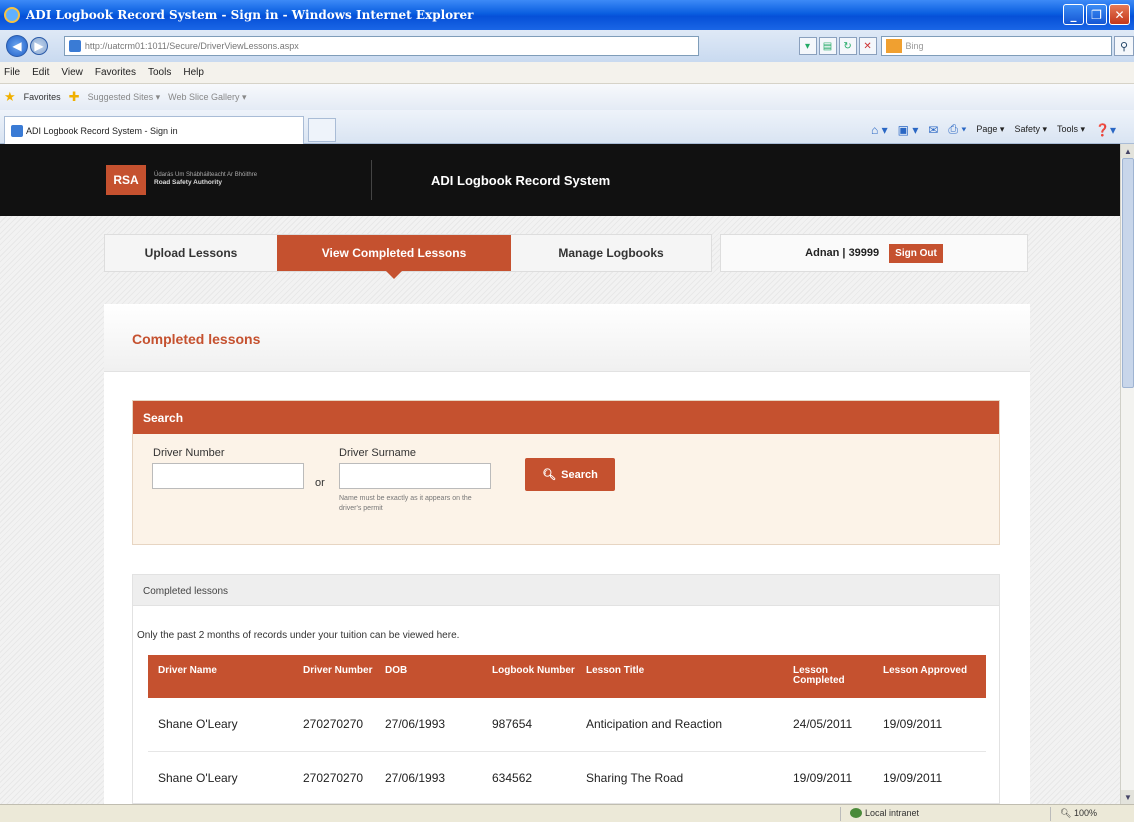  What do you see at coordinates (828, 676) in the screenshot?
I see `col-lesson-completed: Lesson Completed` at bounding box center [828, 676].